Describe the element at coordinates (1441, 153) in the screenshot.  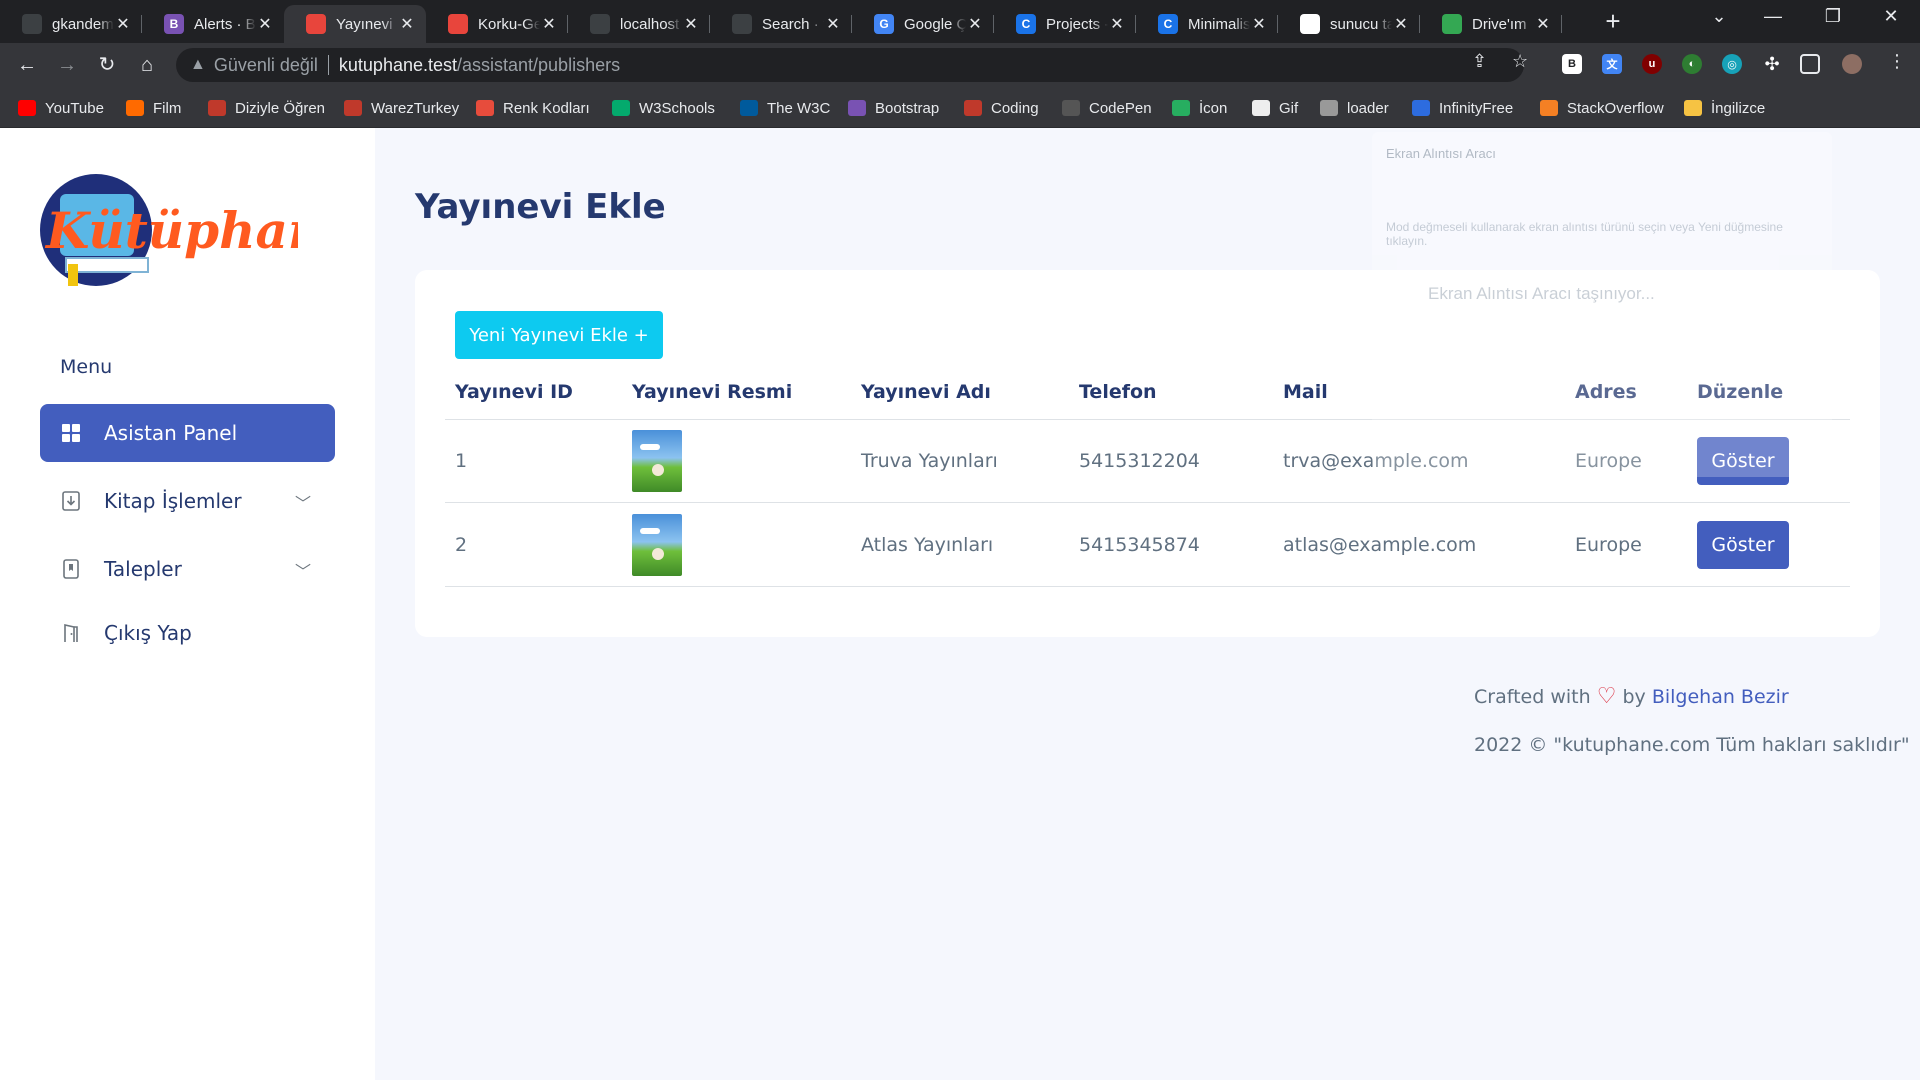
I see `overlay-title: Ekran Alıntısı Aracı` at that location.